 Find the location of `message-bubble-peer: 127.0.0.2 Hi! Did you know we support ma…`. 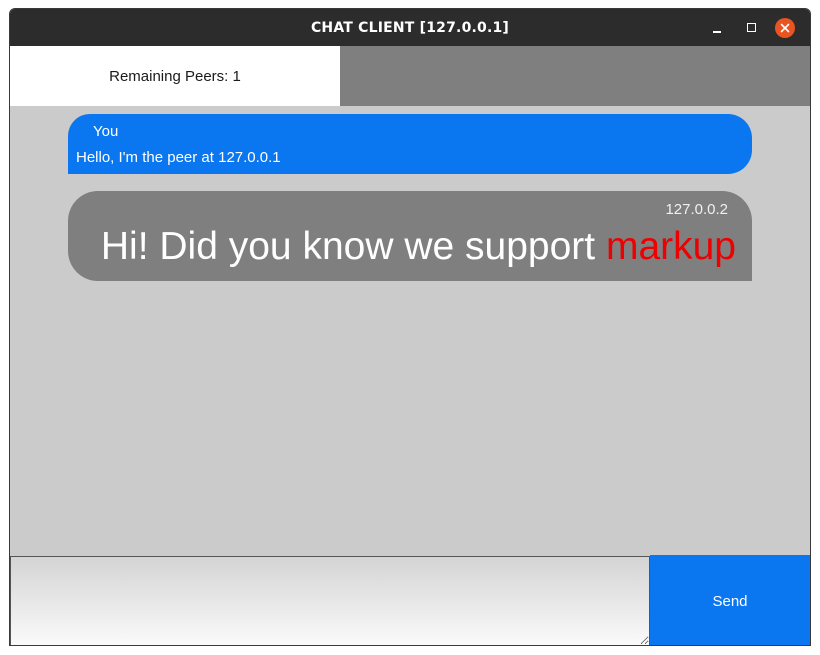

message-bubble-peer: 127.0.0.2 Hi! Did you know we support ma… is located at coordinates (410, 236).